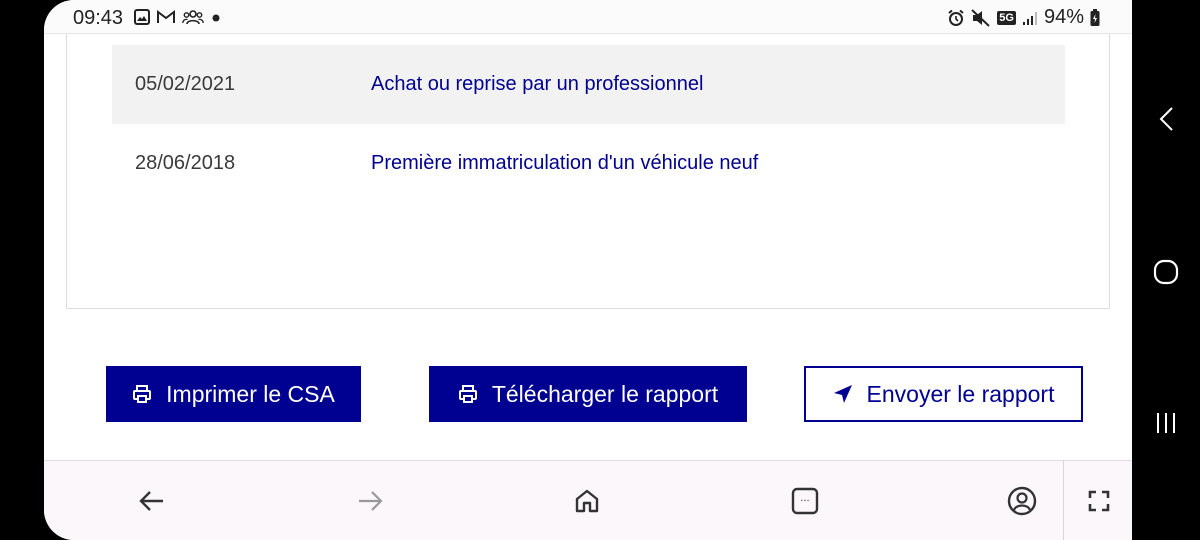 Image resolution: width=1200 pixels, height=540 pixels. What do you see at coordinates (142, 17) in the screenshot?
I see `gallery-icon` at bounding box center [142, 17].